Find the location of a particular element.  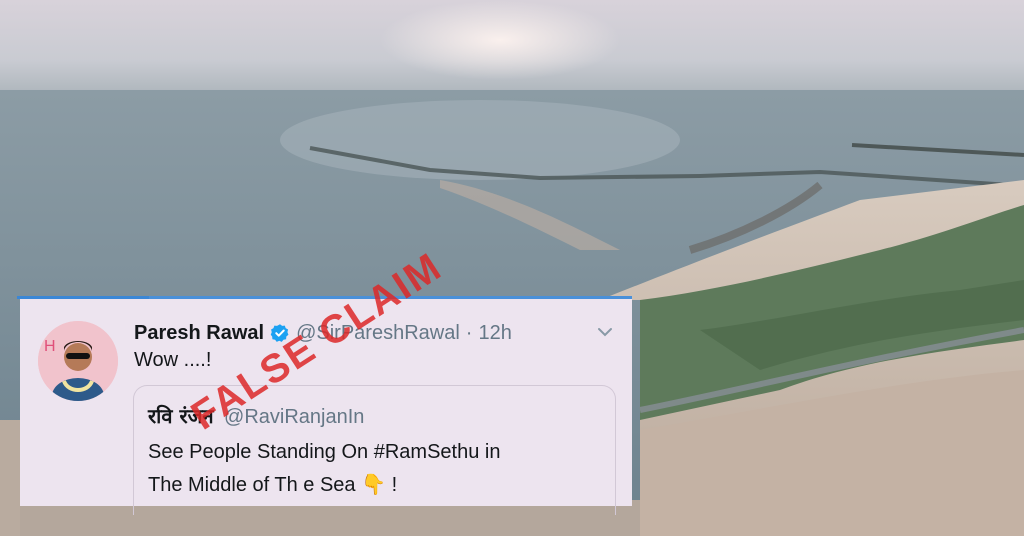

author-name: Paresh Rawal is located at coordinates (199, 333).